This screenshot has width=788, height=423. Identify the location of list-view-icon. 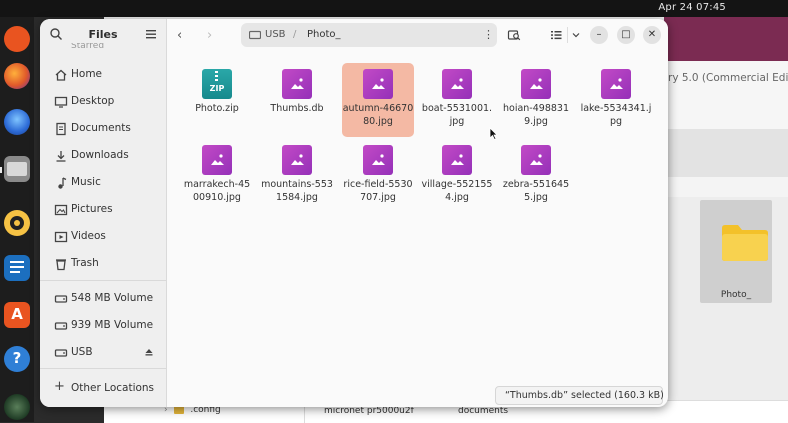
(556, 35).